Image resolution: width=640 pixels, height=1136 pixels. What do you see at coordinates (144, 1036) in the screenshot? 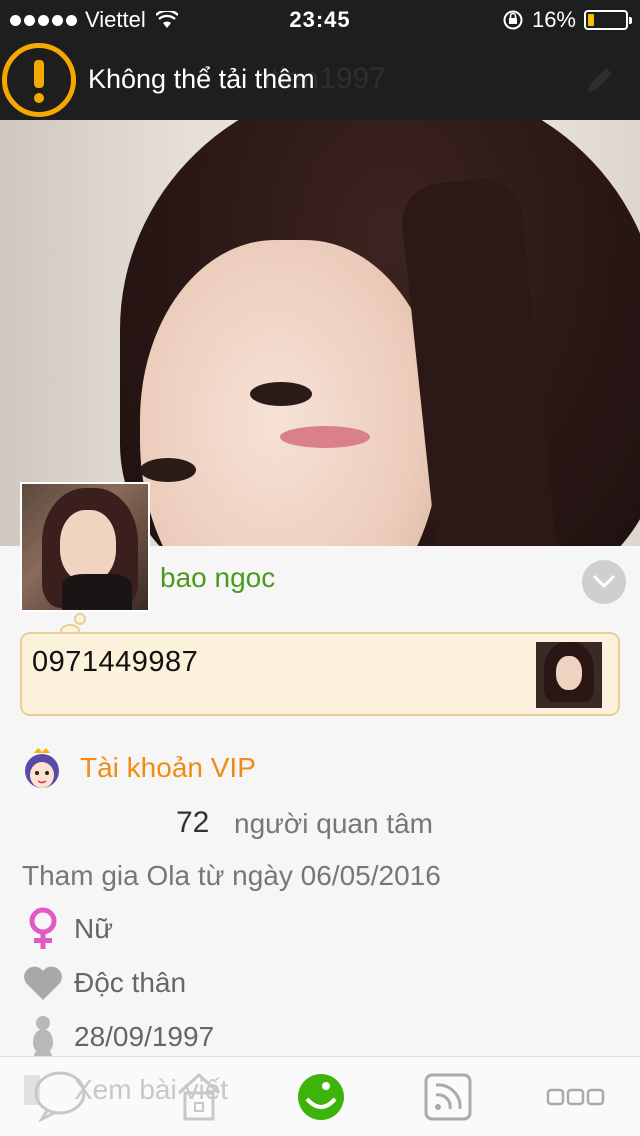
I see `birthday-value: 28/09/1997` at bounding box center [144, 1036].